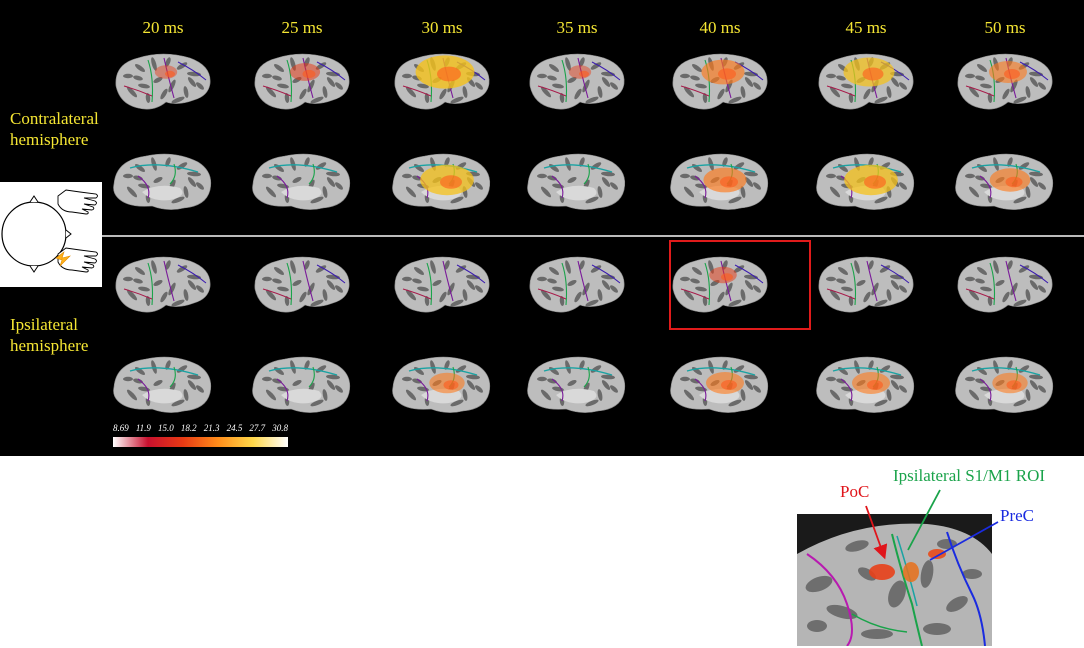 Image resolution: width=1084 pixels, height=648 pixels. Describe the element at coordinates (200, 428) in the screenshot. I see `colorbar-ticks: 8.69 11.9 15.0 18.2 21.3 24.5 27.7 30.8` at that location.